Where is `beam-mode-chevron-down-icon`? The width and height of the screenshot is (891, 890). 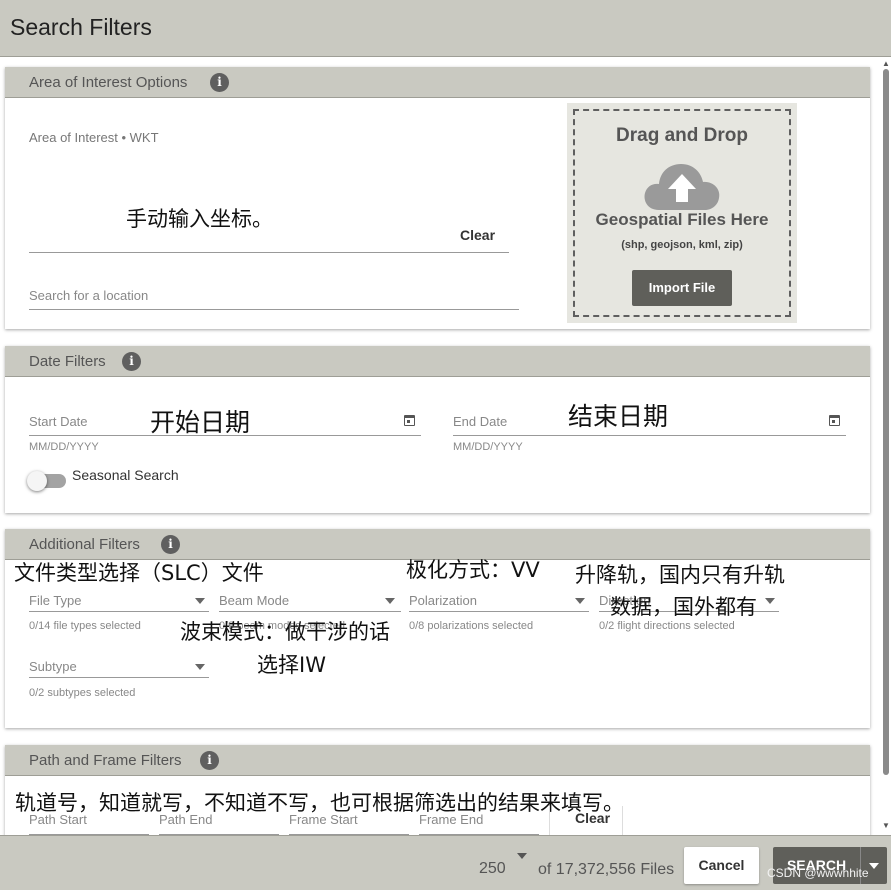
beam-mode-chevron-down-icon is located at coordinates (390, 601).